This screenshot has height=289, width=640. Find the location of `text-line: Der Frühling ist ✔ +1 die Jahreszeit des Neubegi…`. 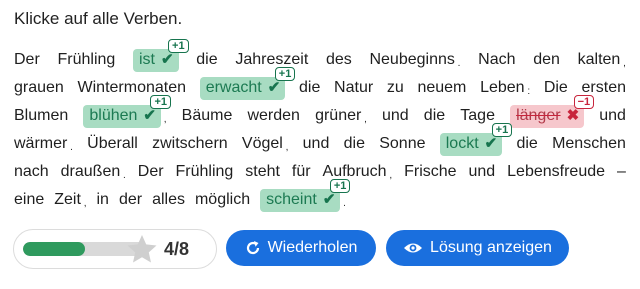

text-line: Der Frühling ist ✔ +1 die Jahreszeit des Neubegi… is located at coordinates (320, 56).